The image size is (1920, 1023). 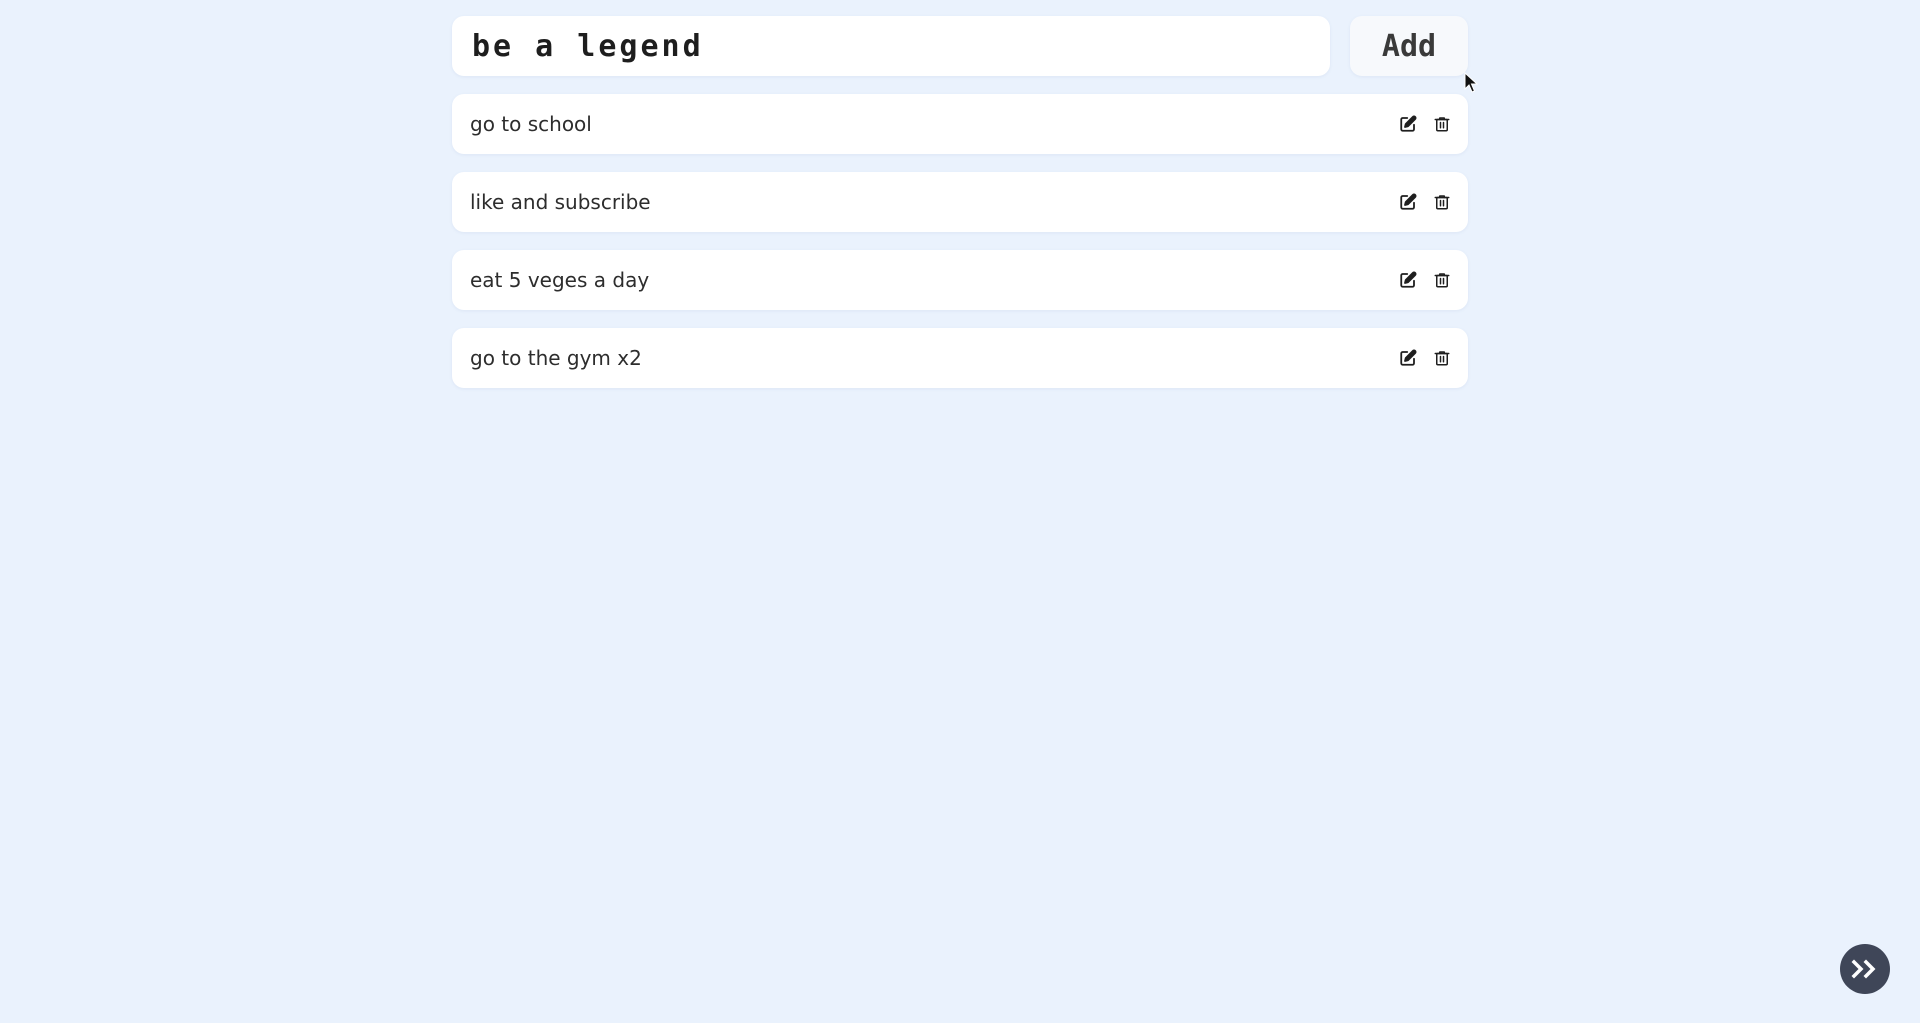 I want to click on todo-item: like and subscribe, so click(x=960, y=202).